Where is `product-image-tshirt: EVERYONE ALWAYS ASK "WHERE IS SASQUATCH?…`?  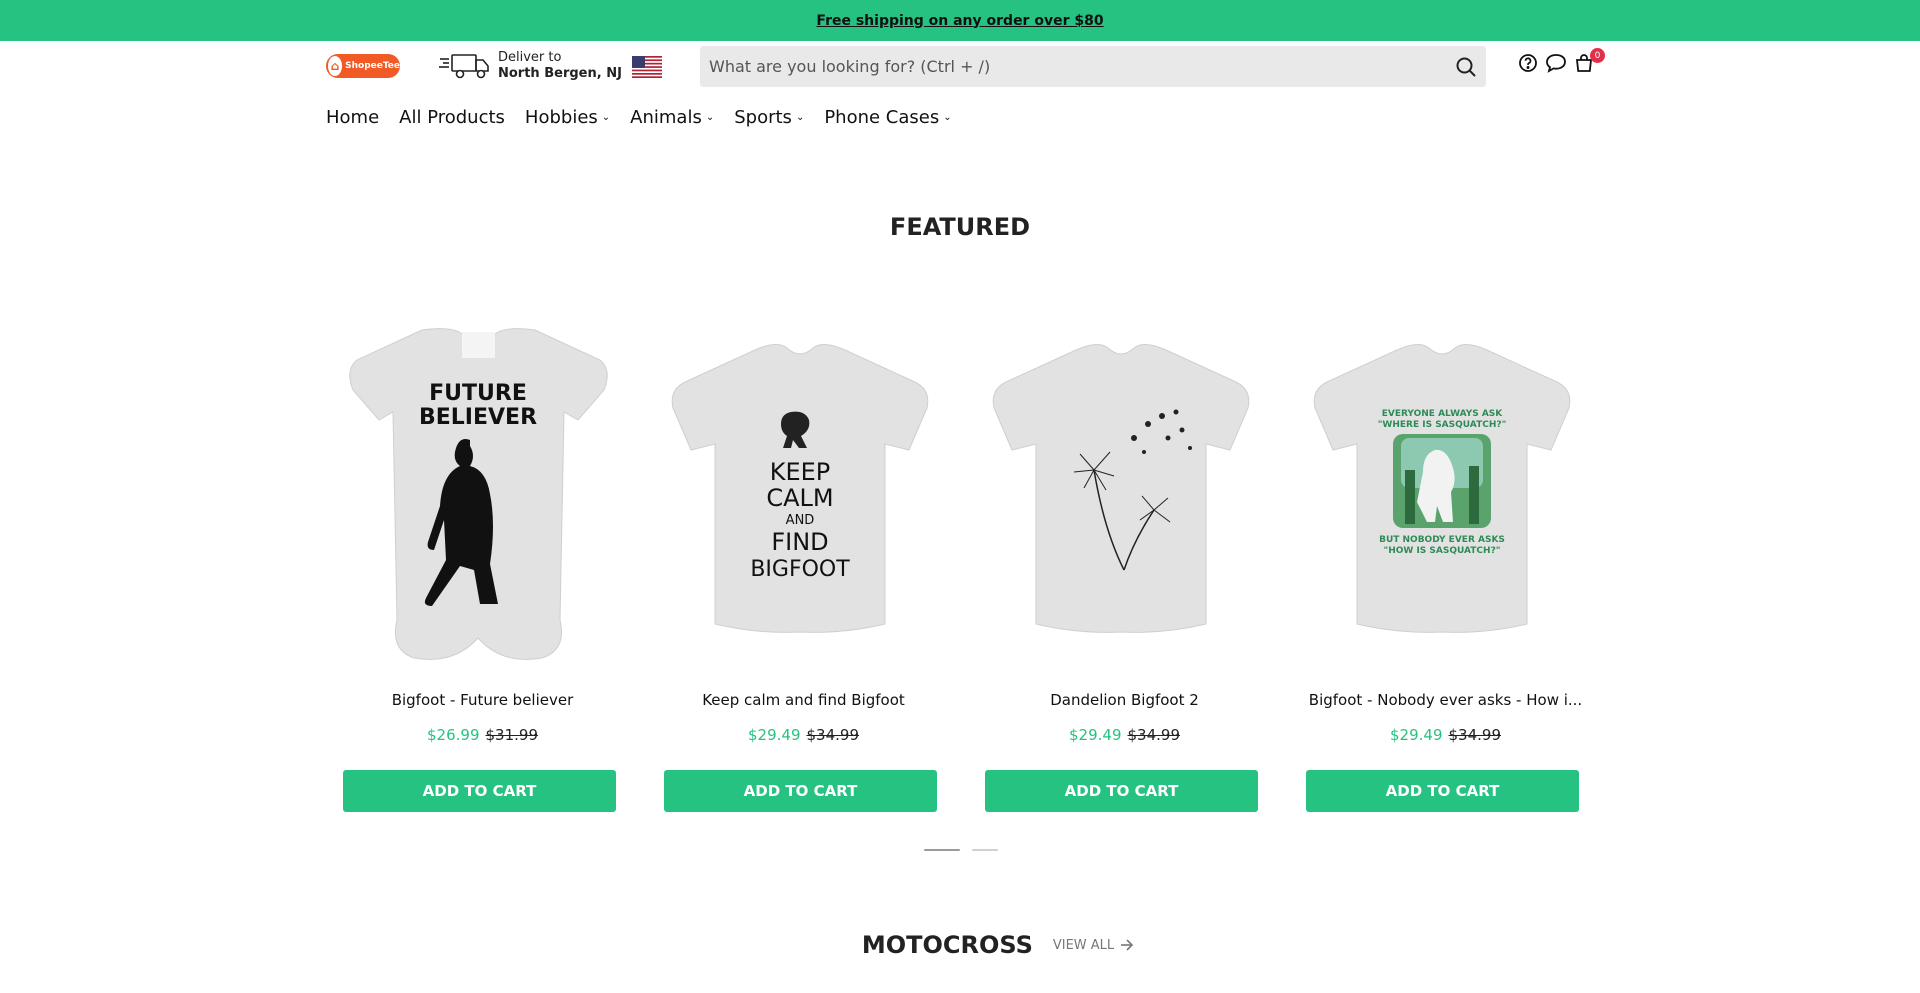 product-image-tshirt: EVERYONE ALWAYS ASK "WHERE IS SASQUATCH?… is located at coordinates (1441, 492).